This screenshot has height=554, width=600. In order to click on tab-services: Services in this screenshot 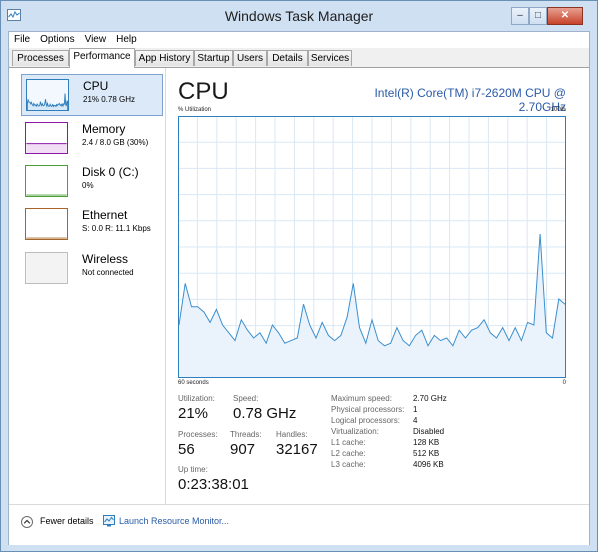, I will do `click(330, 58)`.